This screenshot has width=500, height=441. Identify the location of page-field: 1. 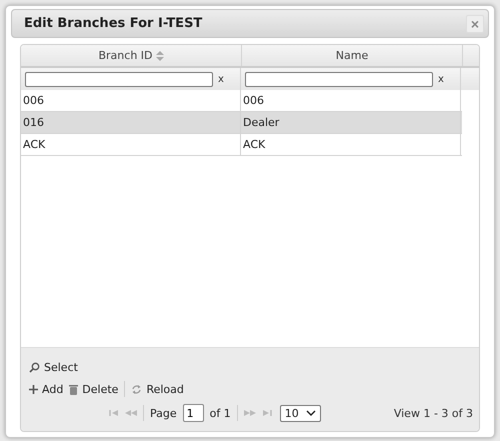
(193, 413).